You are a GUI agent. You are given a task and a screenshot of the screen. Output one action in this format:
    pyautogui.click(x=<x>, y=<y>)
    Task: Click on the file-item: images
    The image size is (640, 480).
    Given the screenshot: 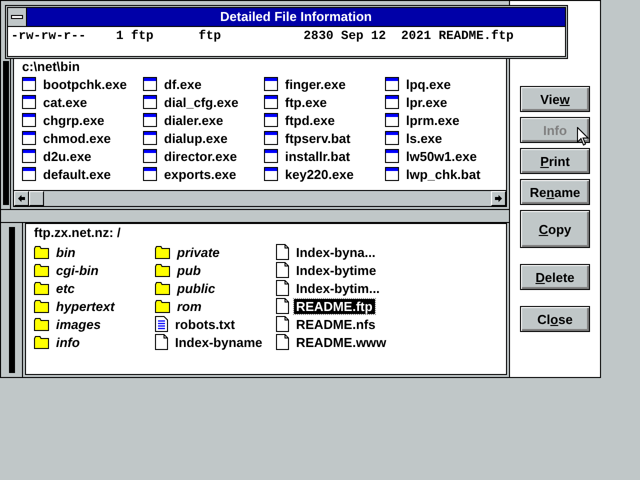 What is the action you would take?
    pyautogui.click(x=94, y=324)
    